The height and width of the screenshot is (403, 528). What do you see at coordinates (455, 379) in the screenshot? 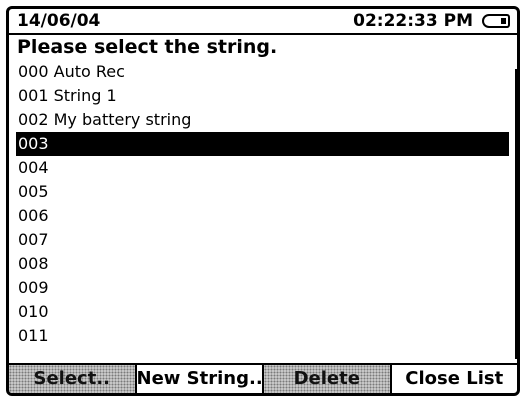
I see `close-list-button: Close List` at bounding box center [455, 379].